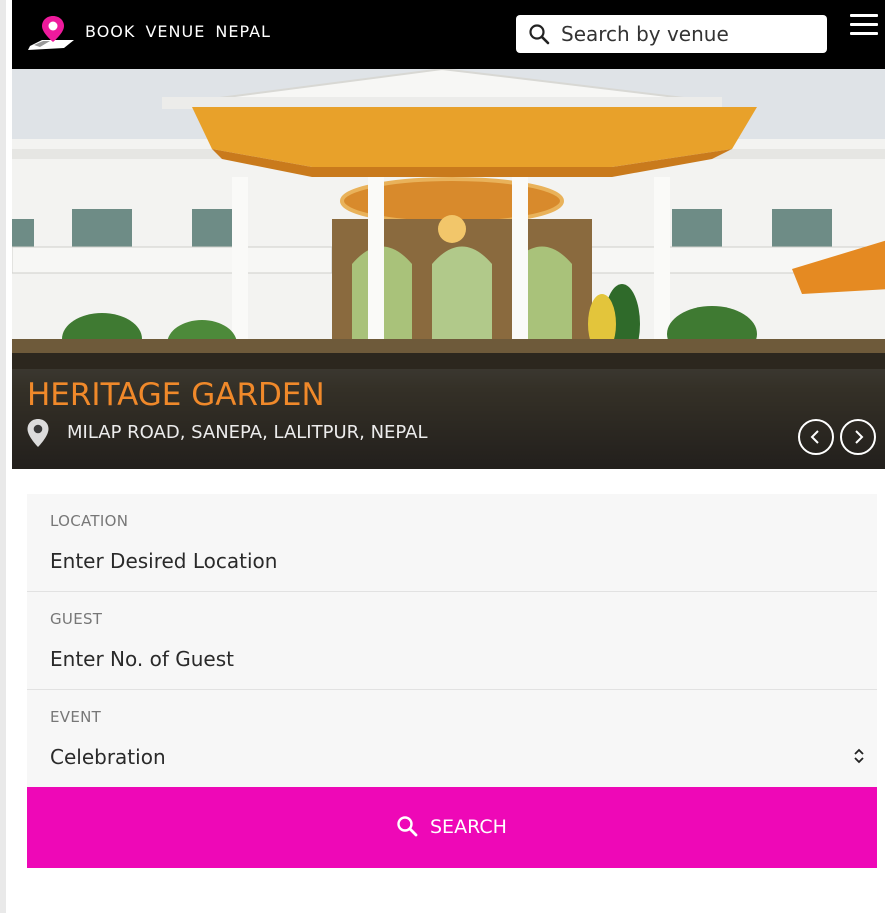 The height and width of the screenshot is (913, 885). Describe the element at coordinates (859, 756) in the screenshot. I see `select-updown-icon` at that location.